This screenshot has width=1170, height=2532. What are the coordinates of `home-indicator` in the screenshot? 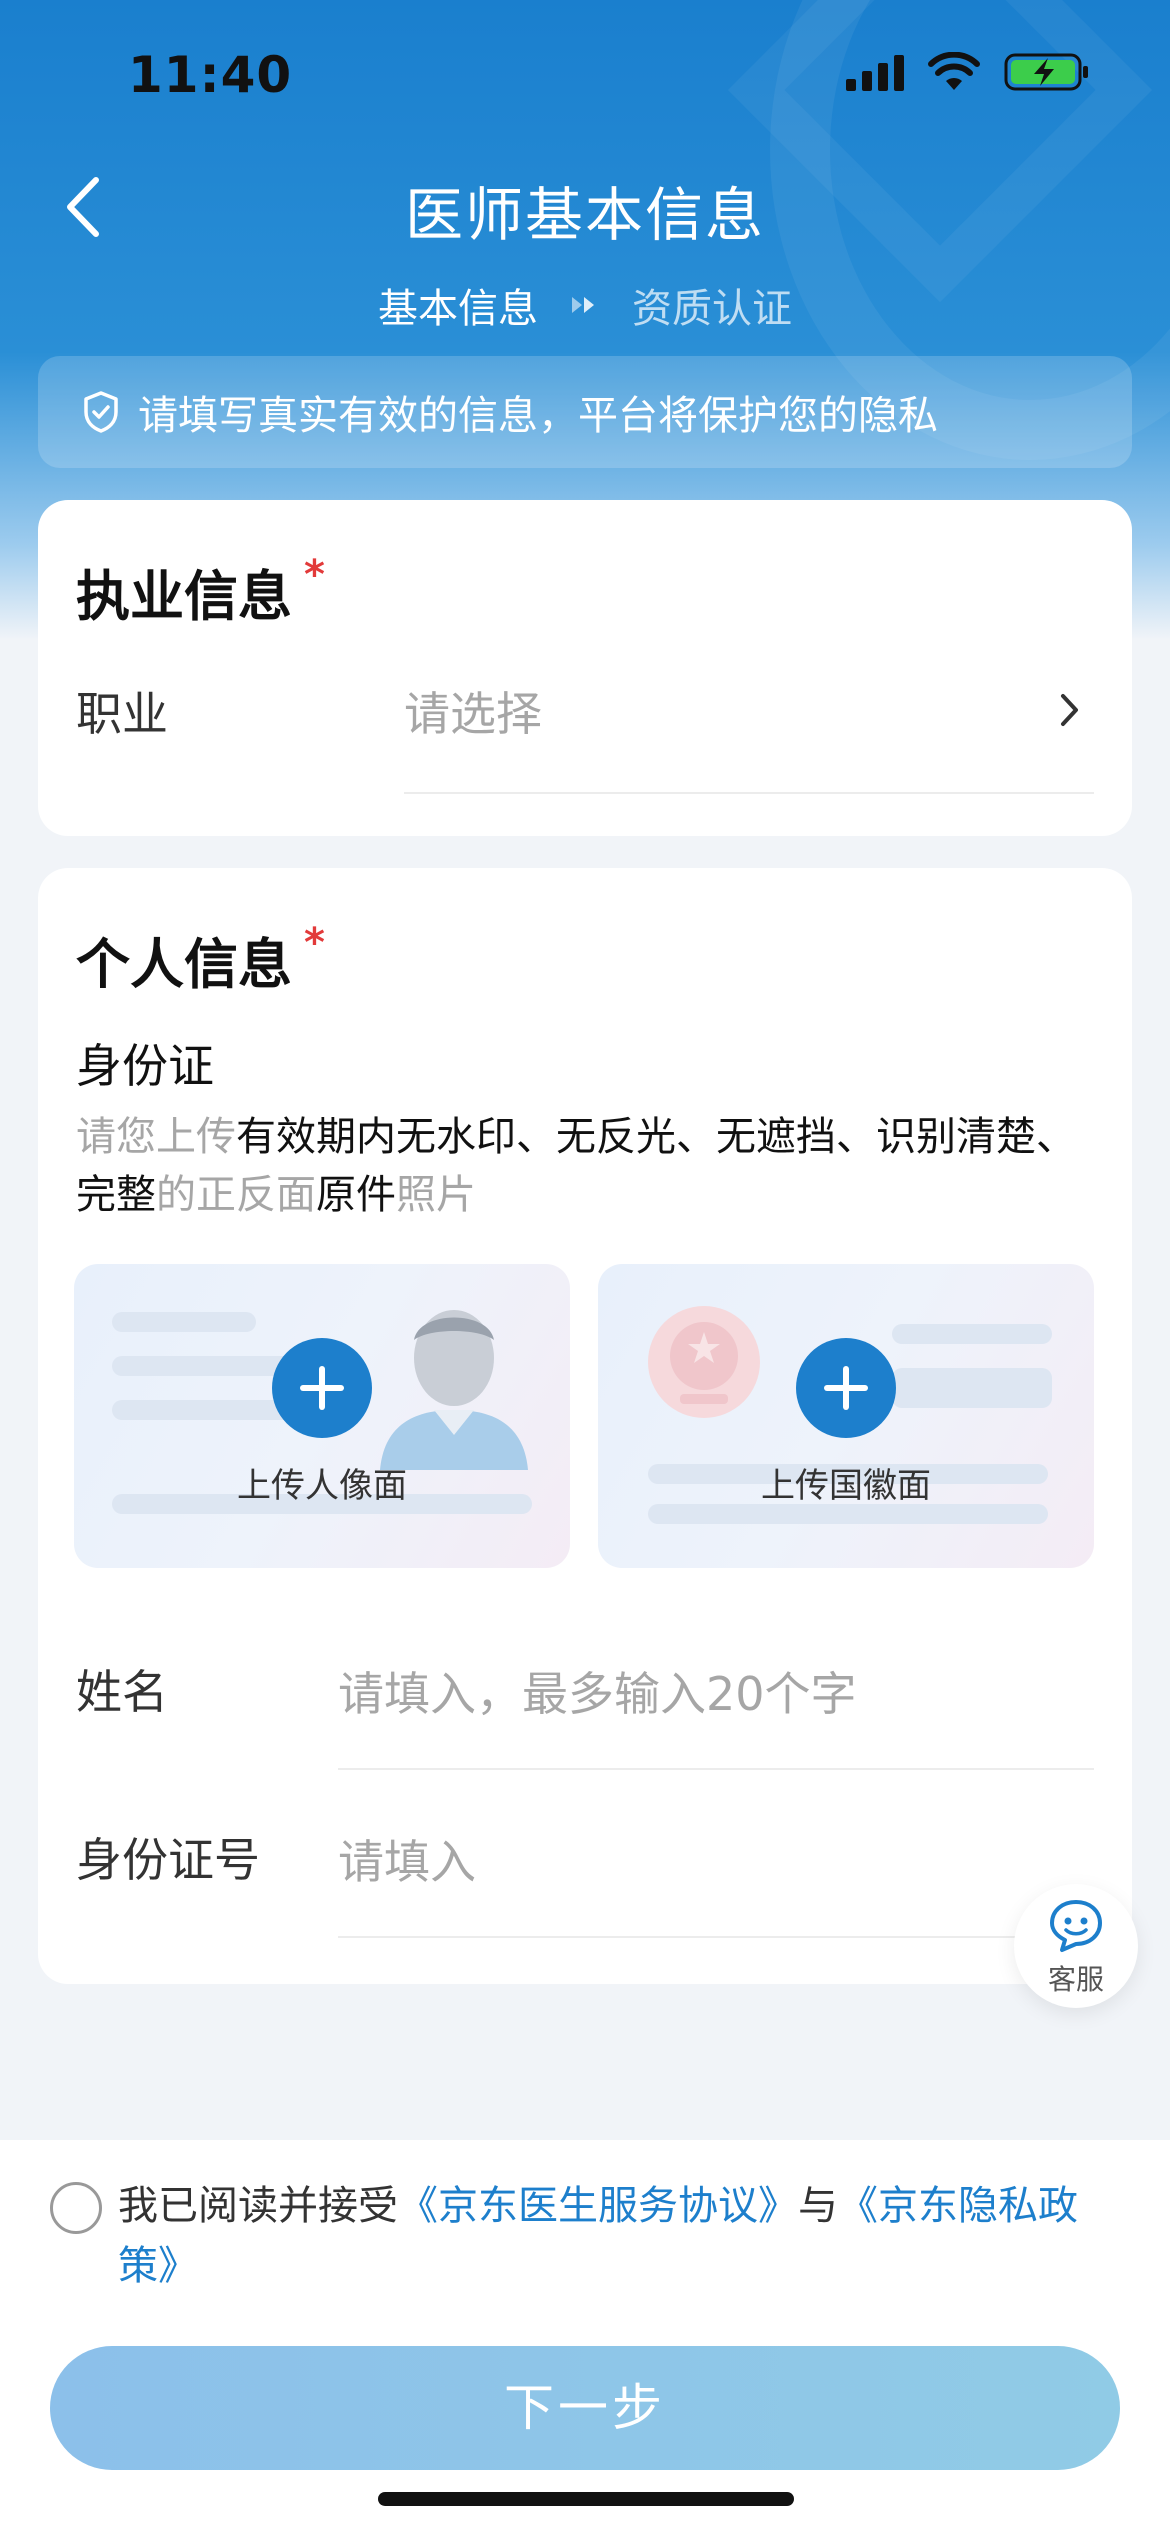 It's located at (586, 2499).